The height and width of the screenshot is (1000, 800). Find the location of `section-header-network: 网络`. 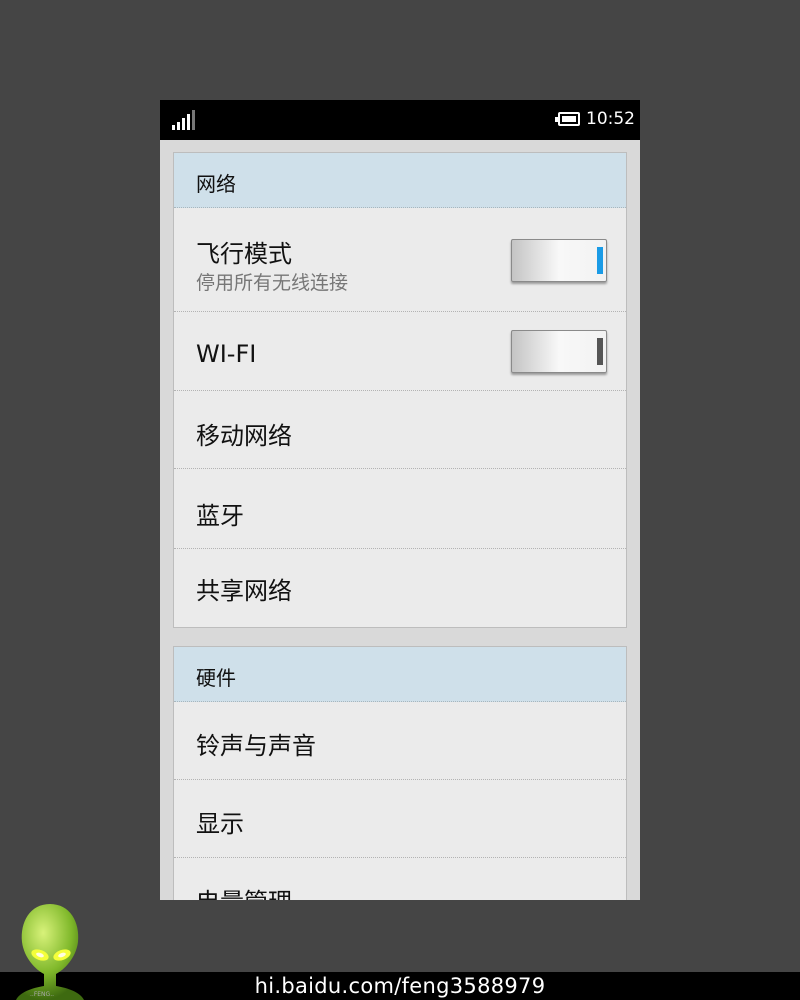

section-header-network: 网络 is located at coordinates (400, 180).